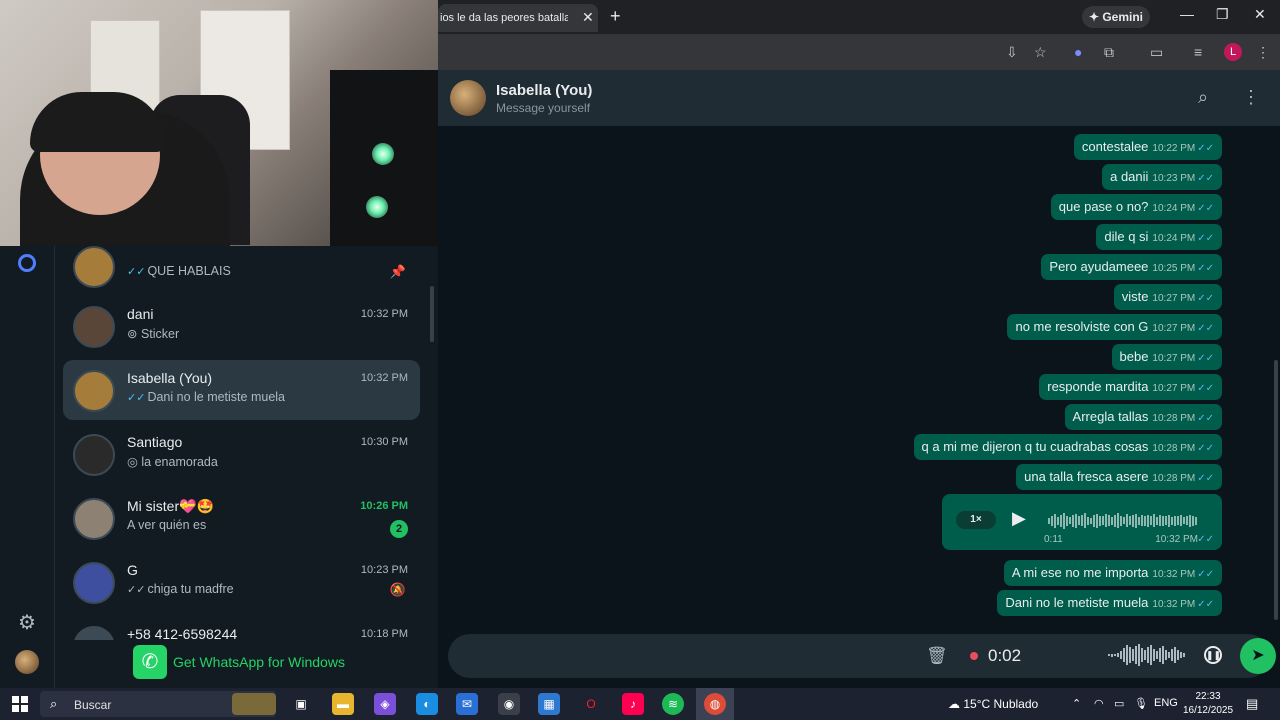  I want to click on browser-tab: ios le da las peores batallas a ✕, so click(518, 18).